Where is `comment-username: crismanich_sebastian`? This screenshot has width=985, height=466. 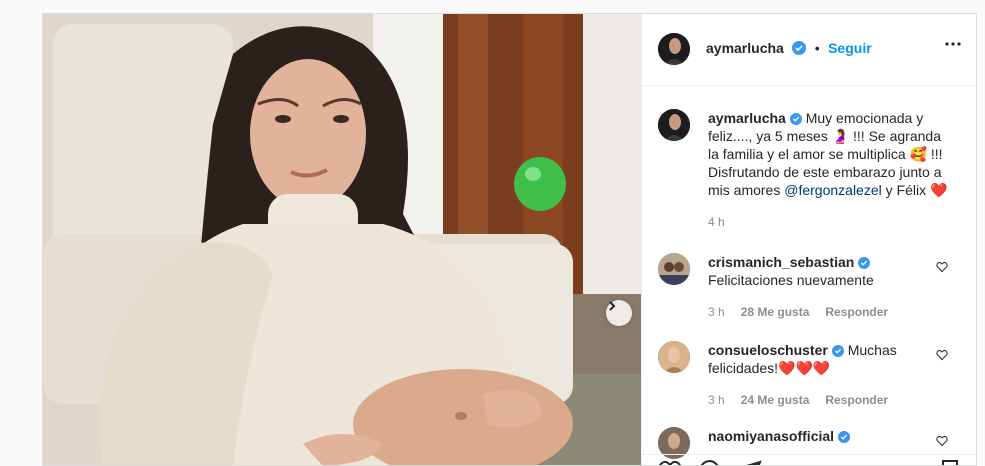 comment-username: crismanich_sebastian is located at coordinates (781, 262).